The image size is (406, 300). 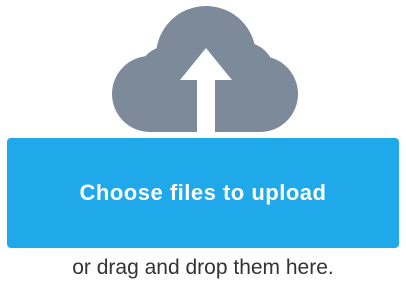 What do you see at coordinates (203, 267) in the screenshot?
I see `drag-drop-hint: or drag and drop them here.` at bounding box center [203, 267].